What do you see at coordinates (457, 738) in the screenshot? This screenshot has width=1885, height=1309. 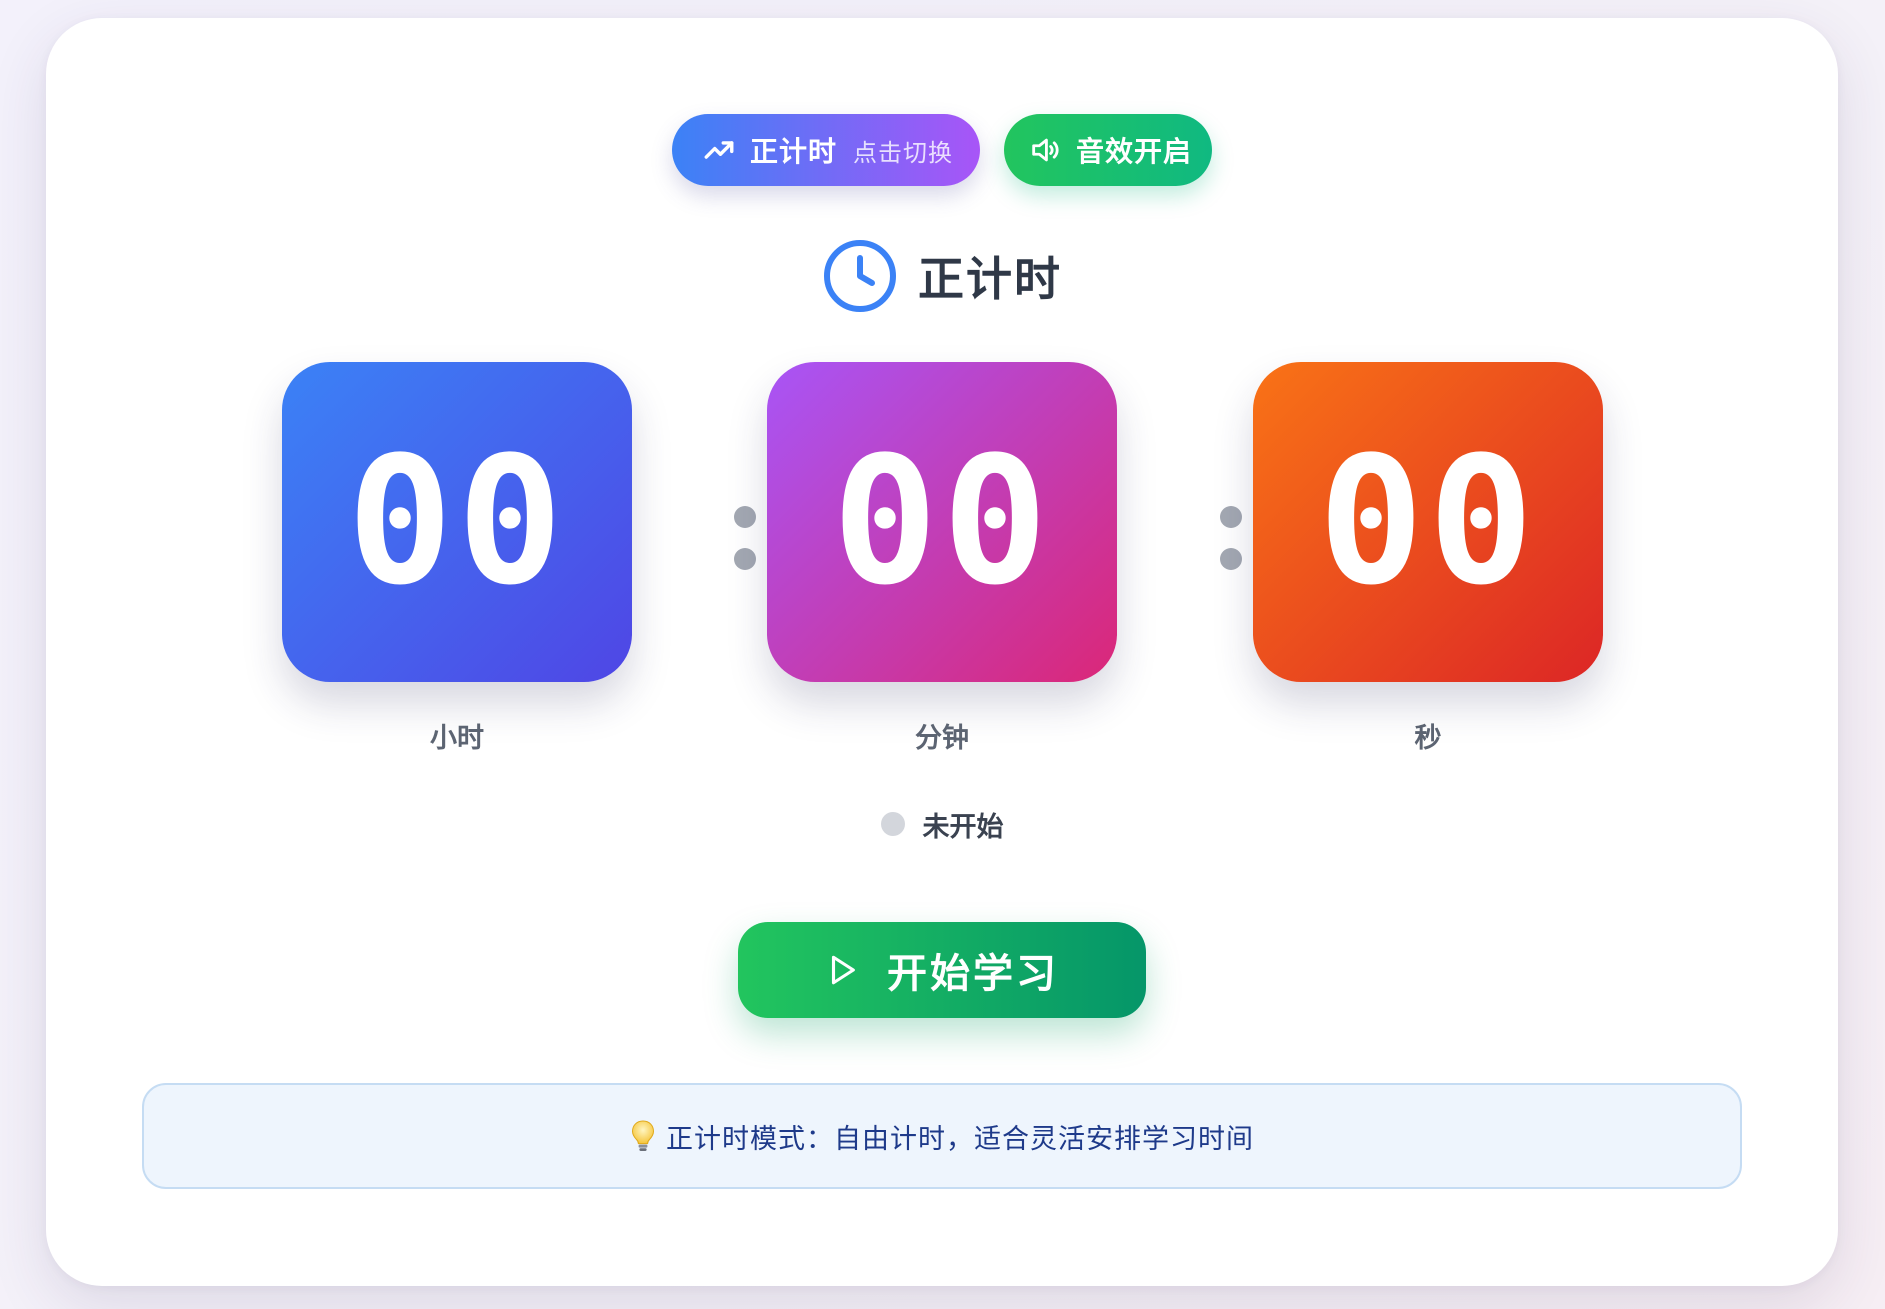 I see `hours-label: 小时` at bounding box center [457, 738].